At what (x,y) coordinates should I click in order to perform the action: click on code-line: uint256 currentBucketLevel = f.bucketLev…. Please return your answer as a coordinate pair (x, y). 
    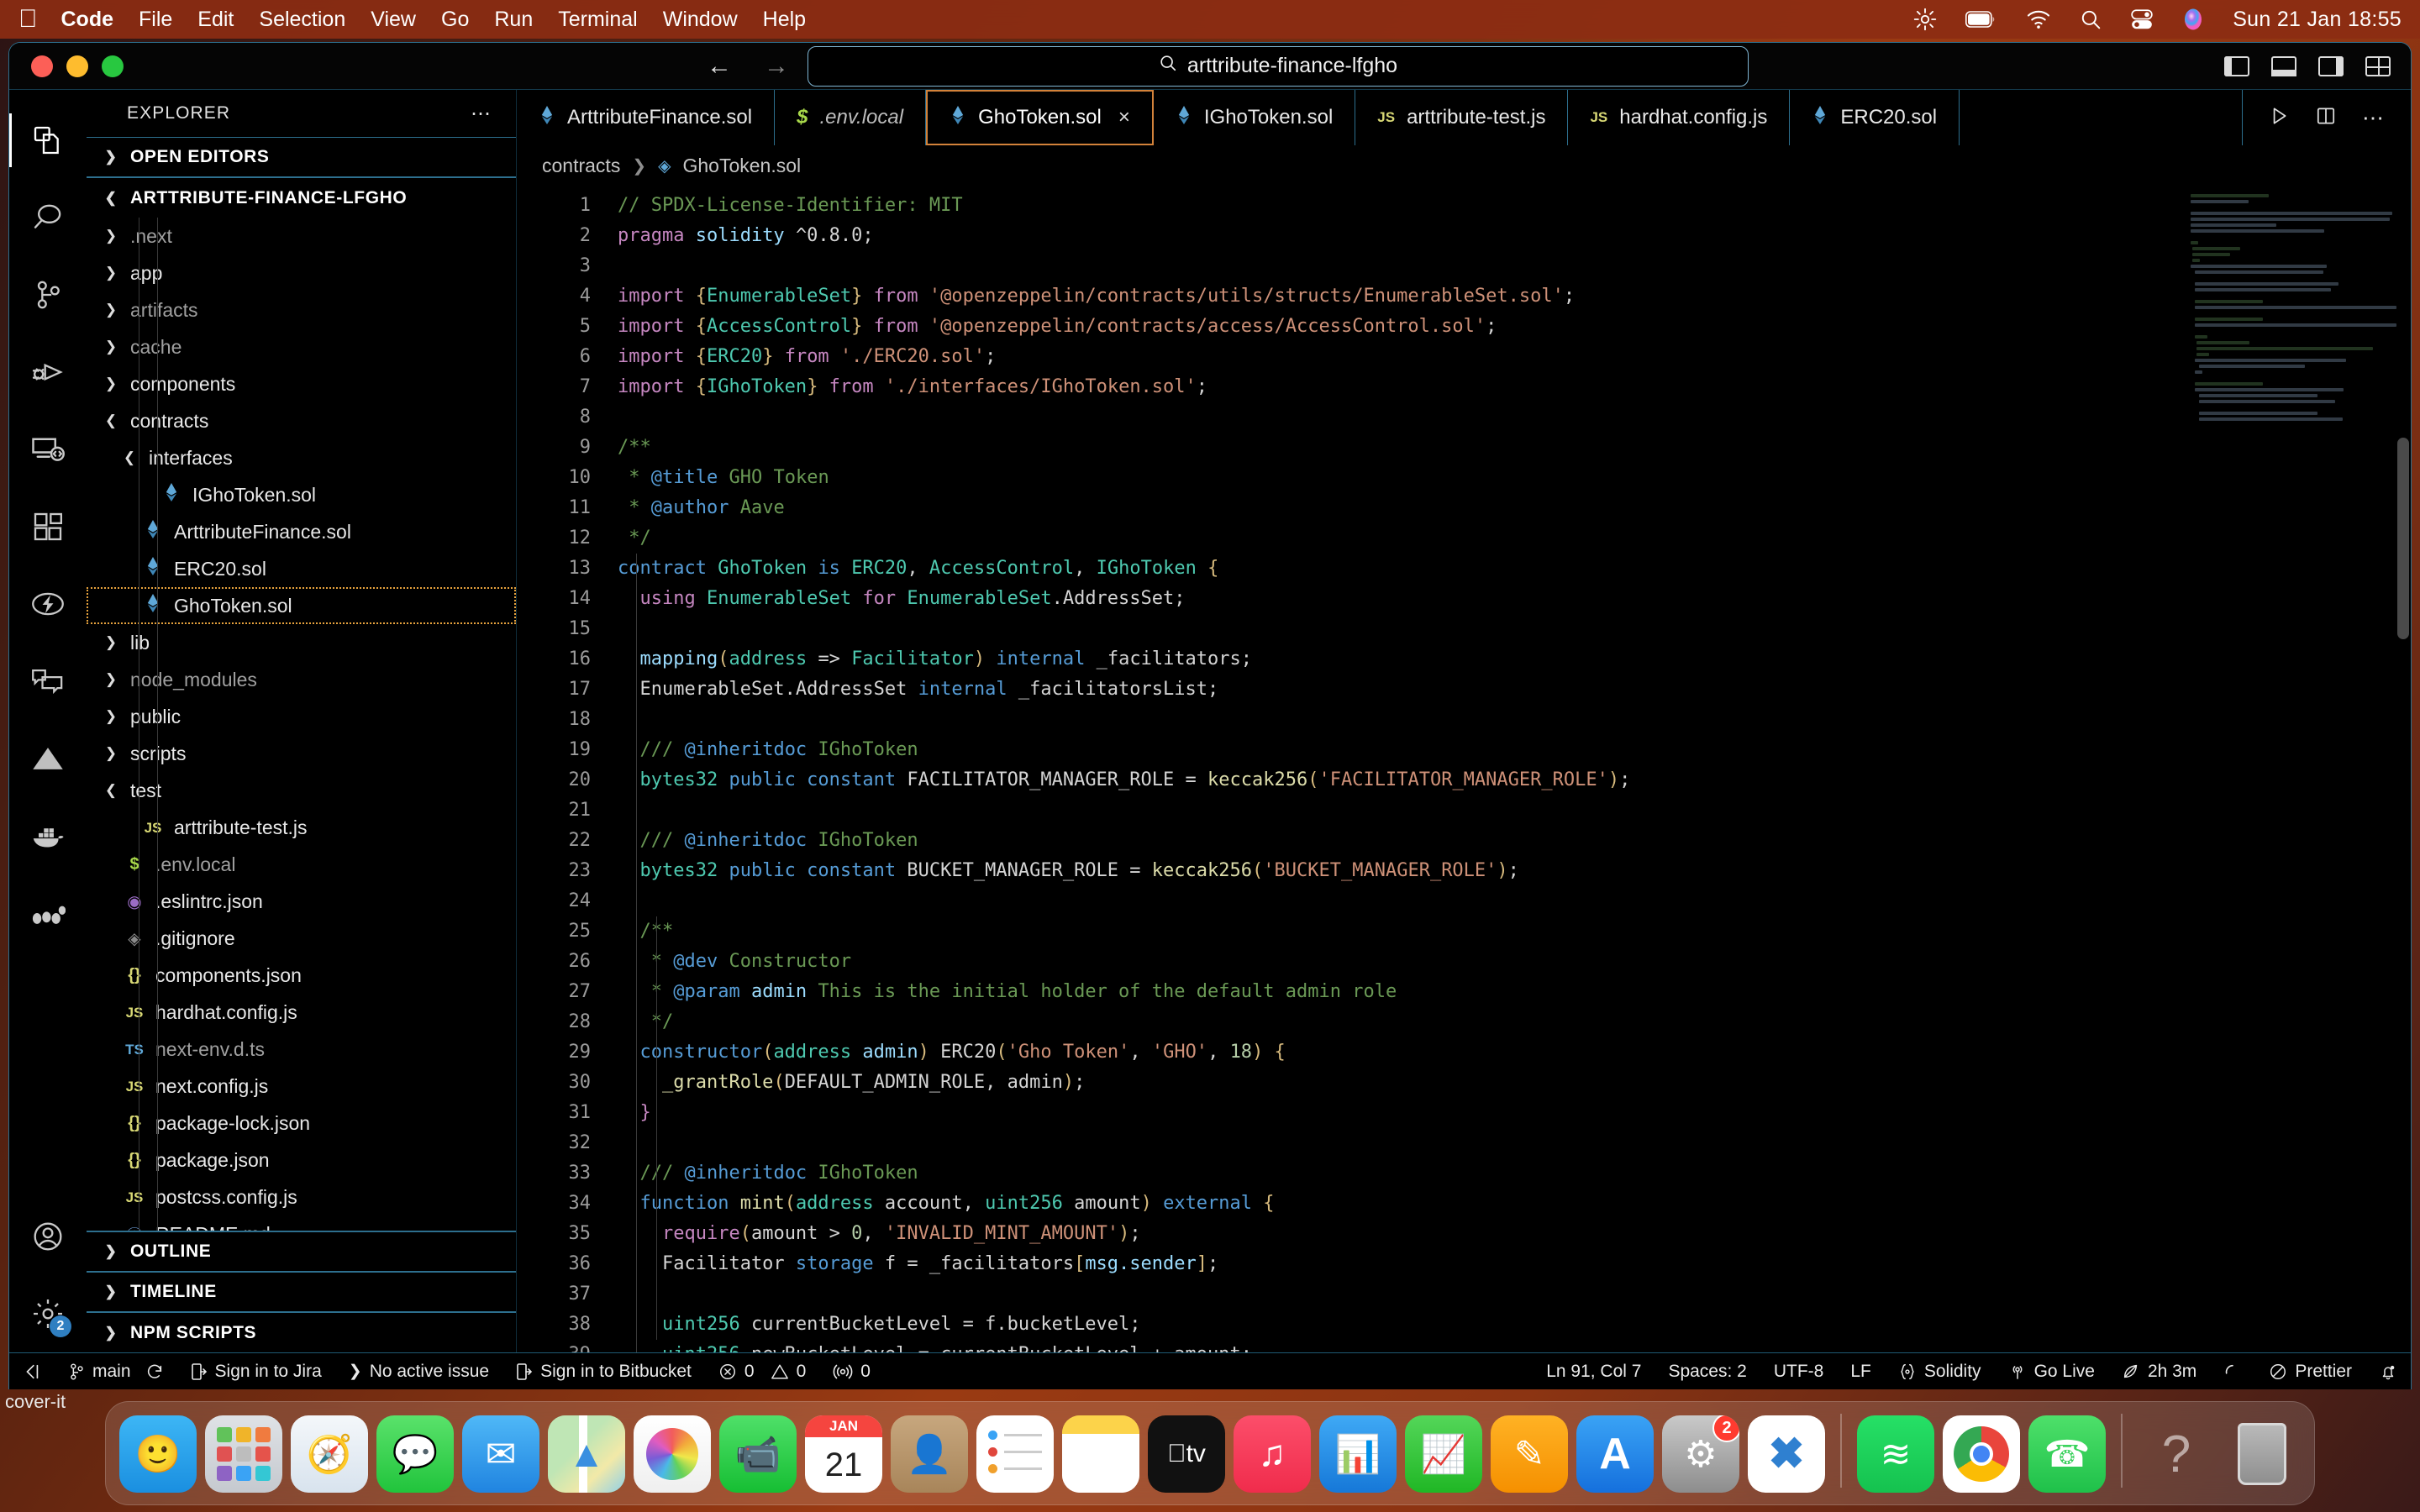
    Looking at the image, I should click on (1510, 1325).